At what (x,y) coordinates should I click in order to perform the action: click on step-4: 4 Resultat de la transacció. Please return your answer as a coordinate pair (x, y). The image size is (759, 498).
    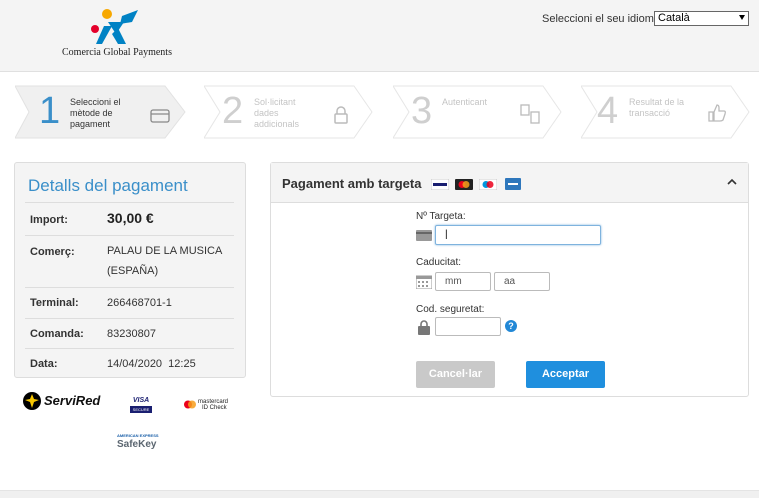
    Looking at the image, I should click on (667, 112).